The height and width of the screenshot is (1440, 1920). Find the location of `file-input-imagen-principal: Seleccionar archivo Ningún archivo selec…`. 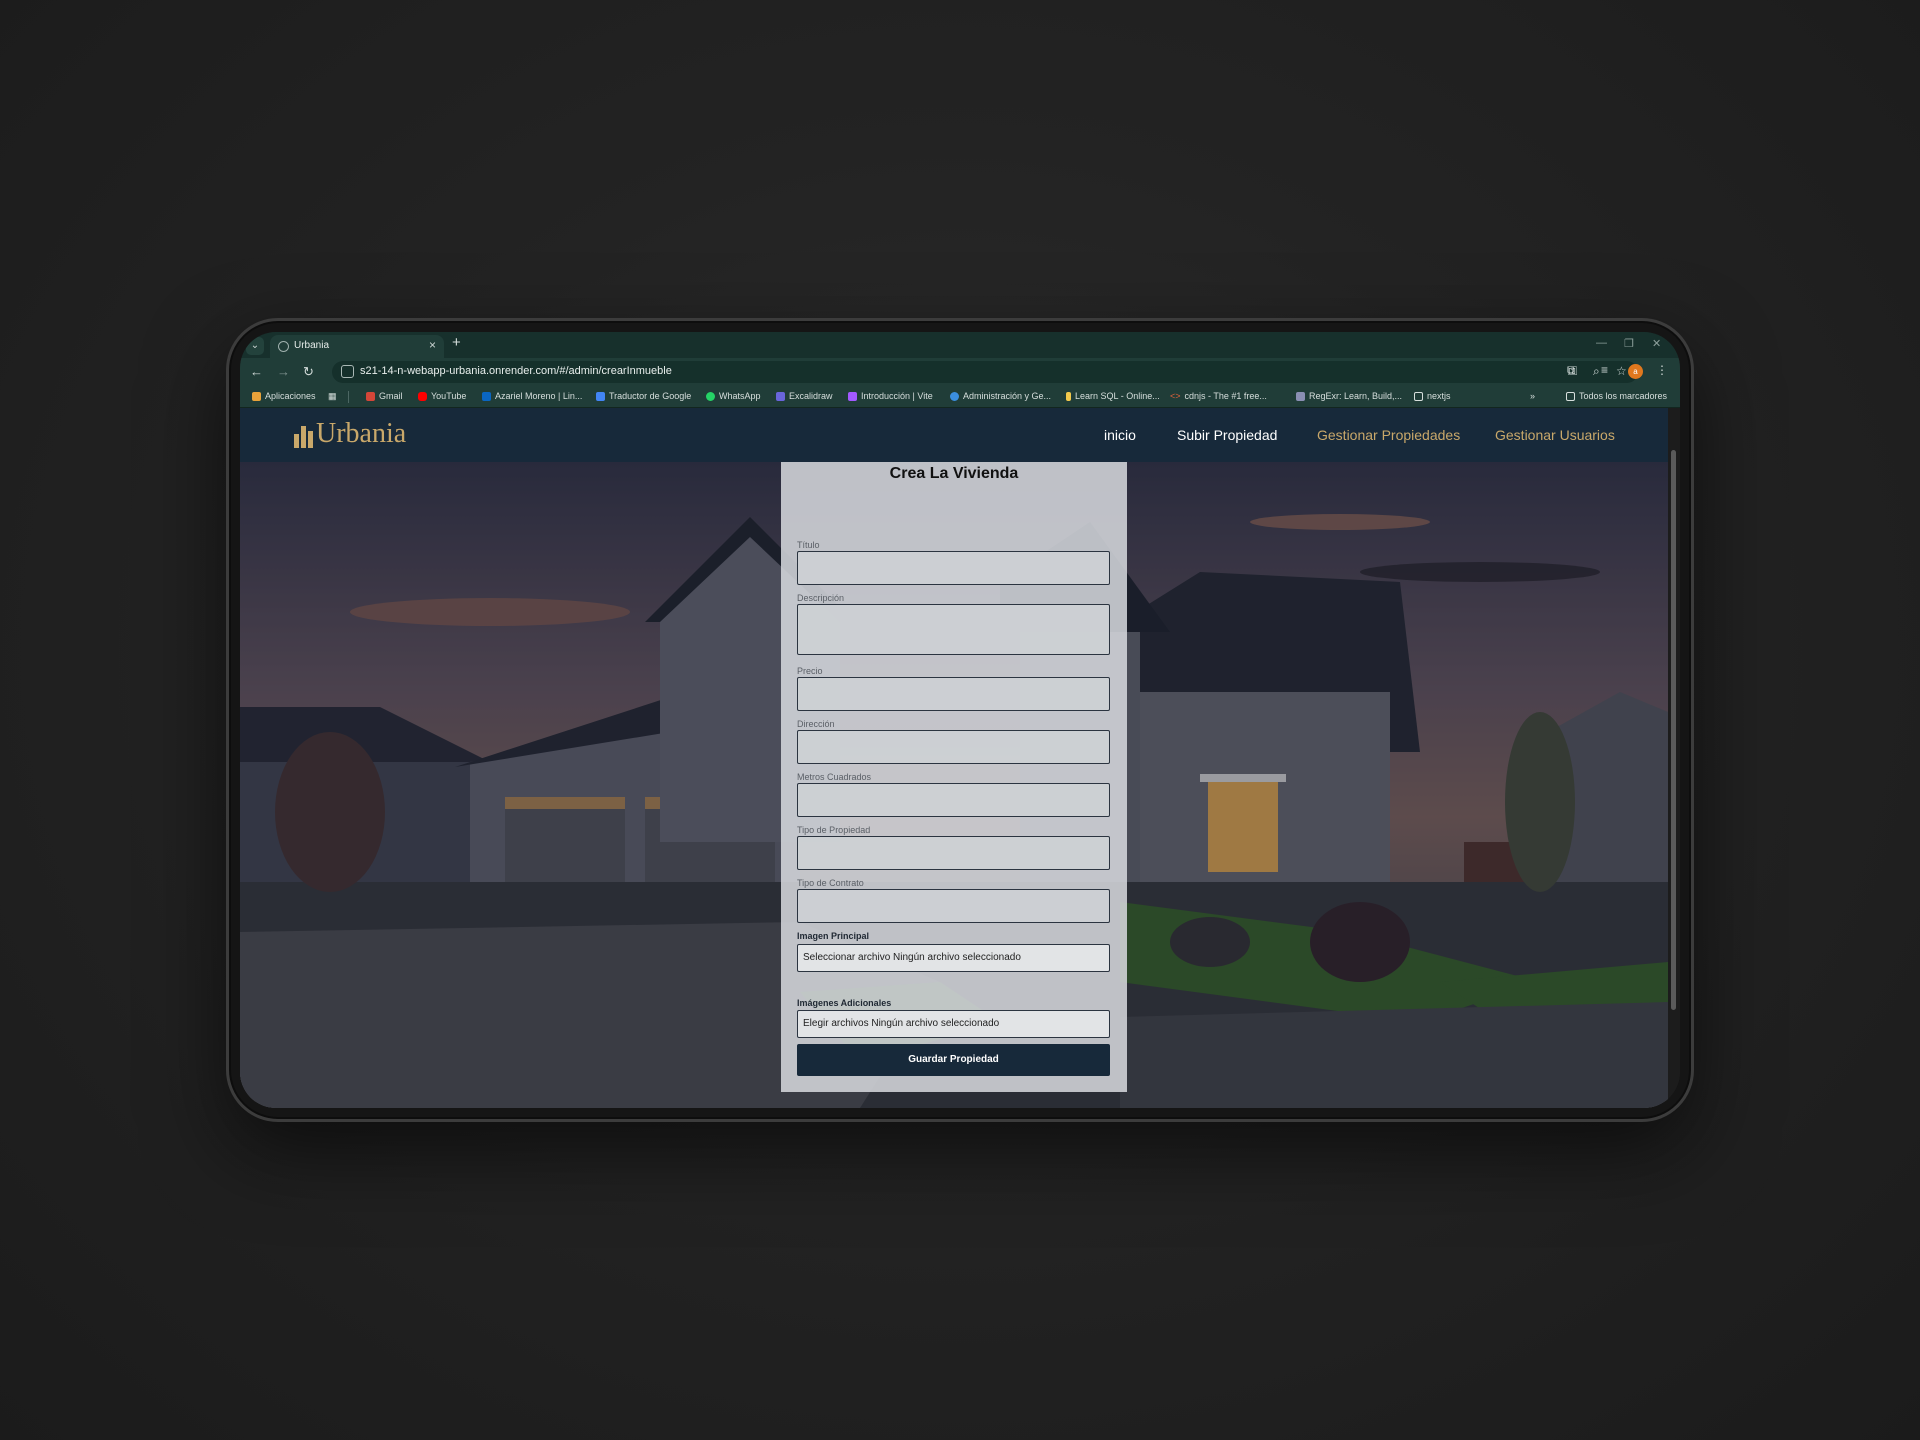

file-input-imagen-principal: Seleccionar archivo Ningún archivo selec… is located at coordinates (953, 958).